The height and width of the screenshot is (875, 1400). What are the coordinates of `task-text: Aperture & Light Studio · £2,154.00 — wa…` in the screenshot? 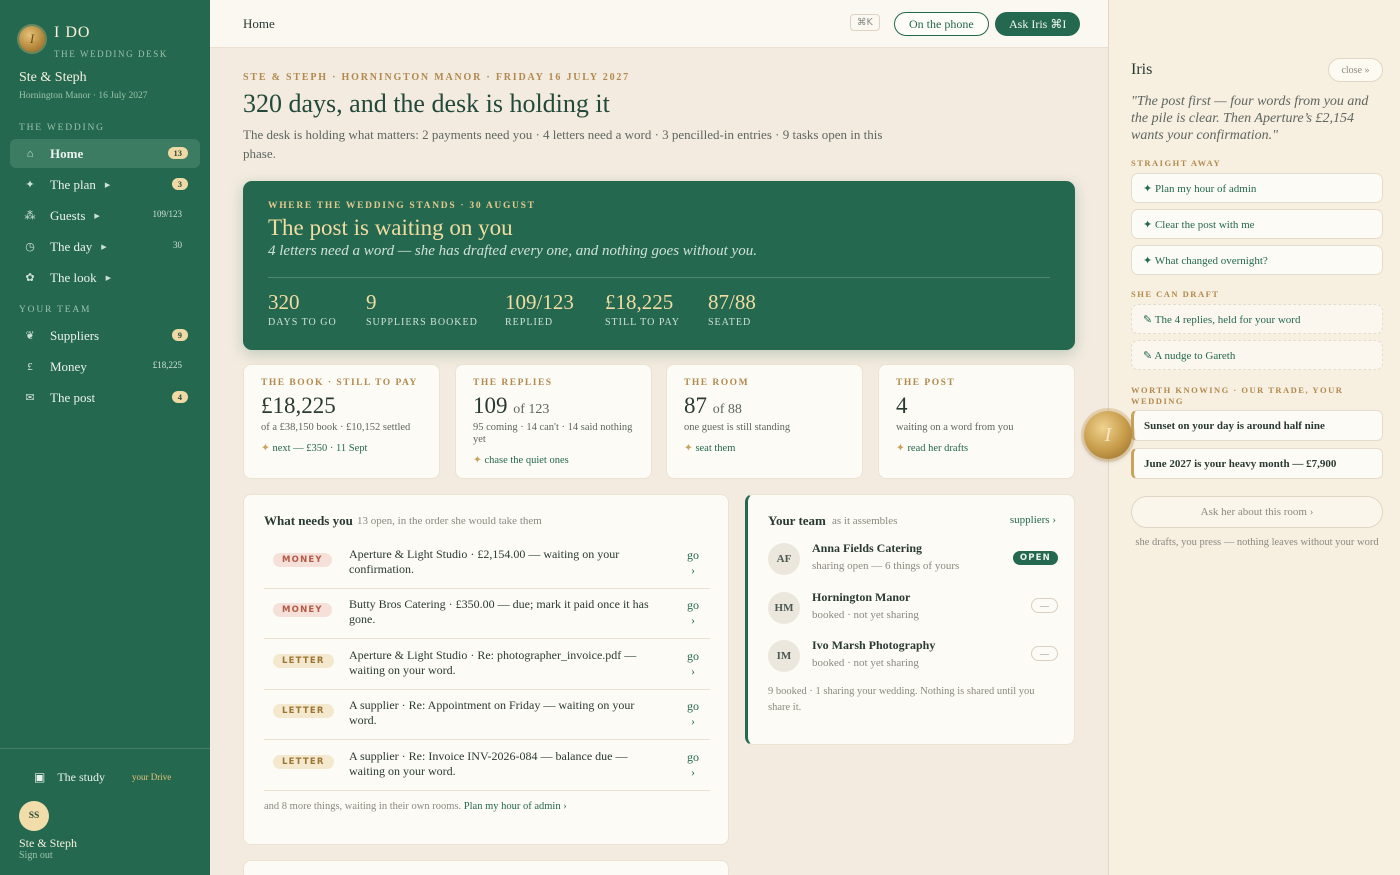 It's located at (484, 561).